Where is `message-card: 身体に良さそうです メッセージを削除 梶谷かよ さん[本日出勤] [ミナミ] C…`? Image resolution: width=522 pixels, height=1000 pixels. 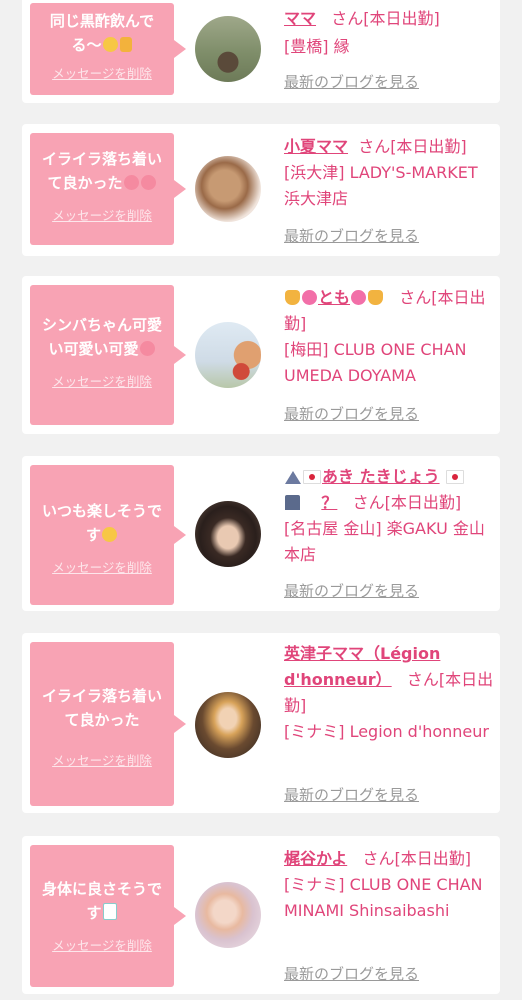
message-card: 身体に良さそうです メッセージを削除 梶谷かよ さん[本日出勤] [ミナミ] C… is located at coordinates (261, 915).